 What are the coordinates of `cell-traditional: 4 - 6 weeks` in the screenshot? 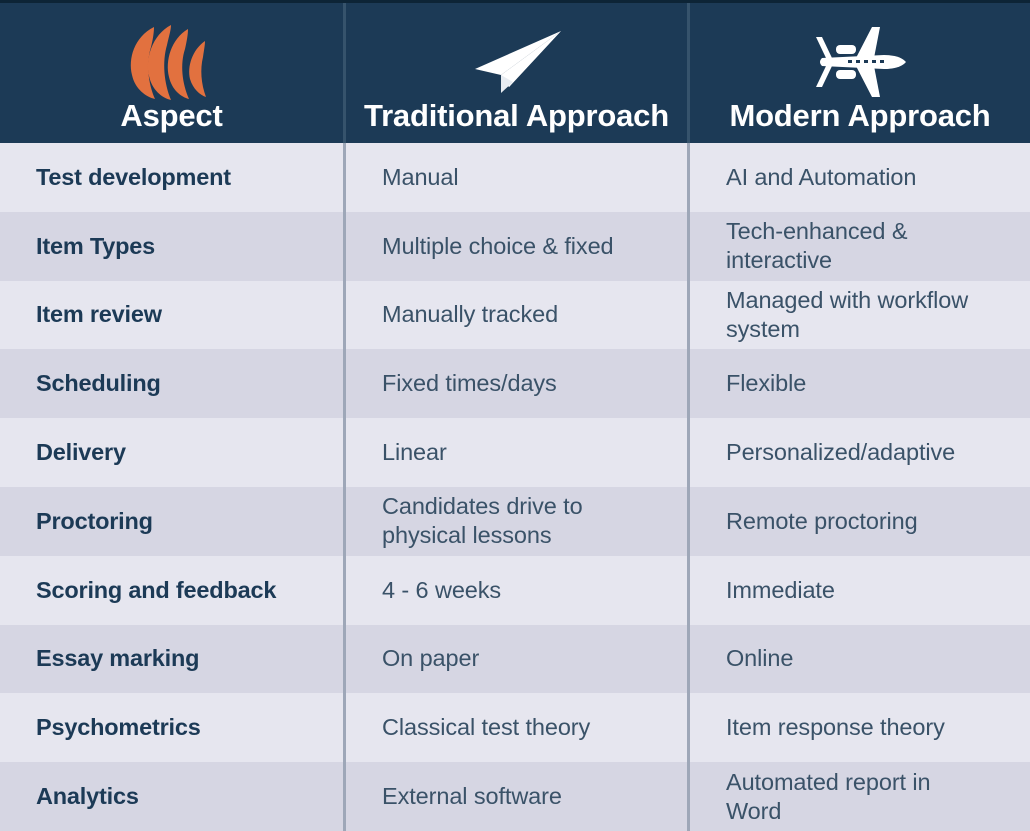 It's located at (515, 590).